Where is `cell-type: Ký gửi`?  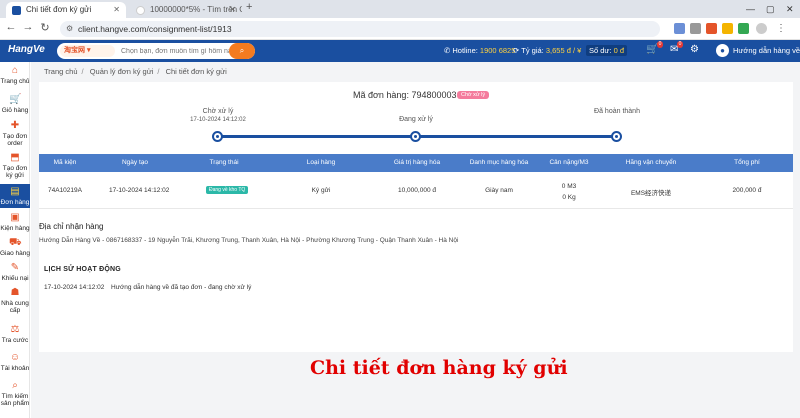
cell-type: Ký gửi is located at coordinates (321, 190).